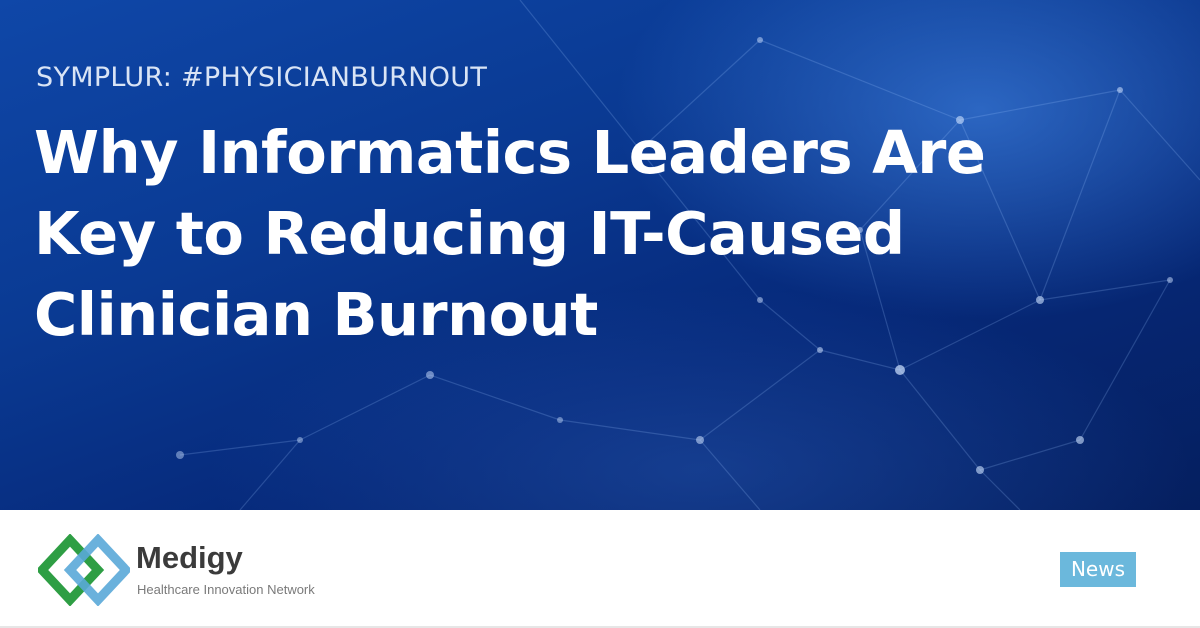 This screenshot has height=628, width=1200. What do you see at coordinates (510, 152) in the screenshot?
I see `headline-line: Why Informatics Leaders Are` at bounding box center [510, 152].